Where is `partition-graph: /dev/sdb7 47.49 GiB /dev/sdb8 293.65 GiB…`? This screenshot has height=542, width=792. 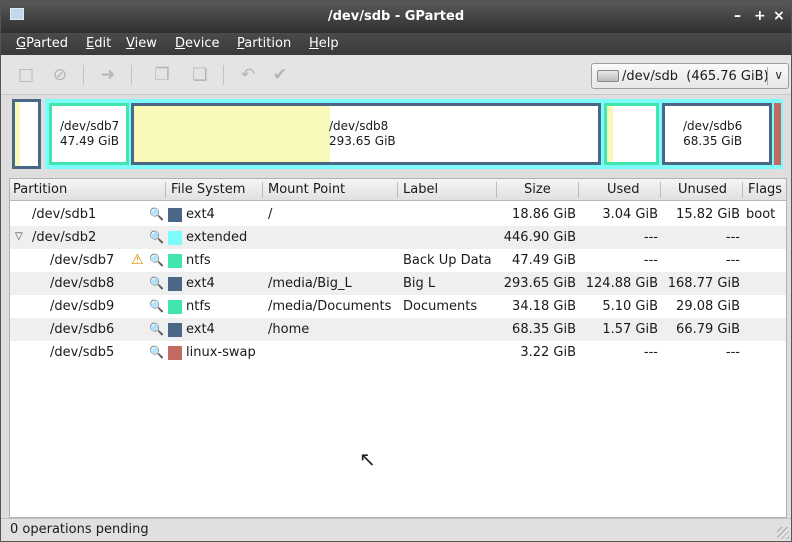
partition-graph: /dev/sdb7 47.49 GiB /dev/sdb8 293.65 GiB… is located at coordinates (398, 134).